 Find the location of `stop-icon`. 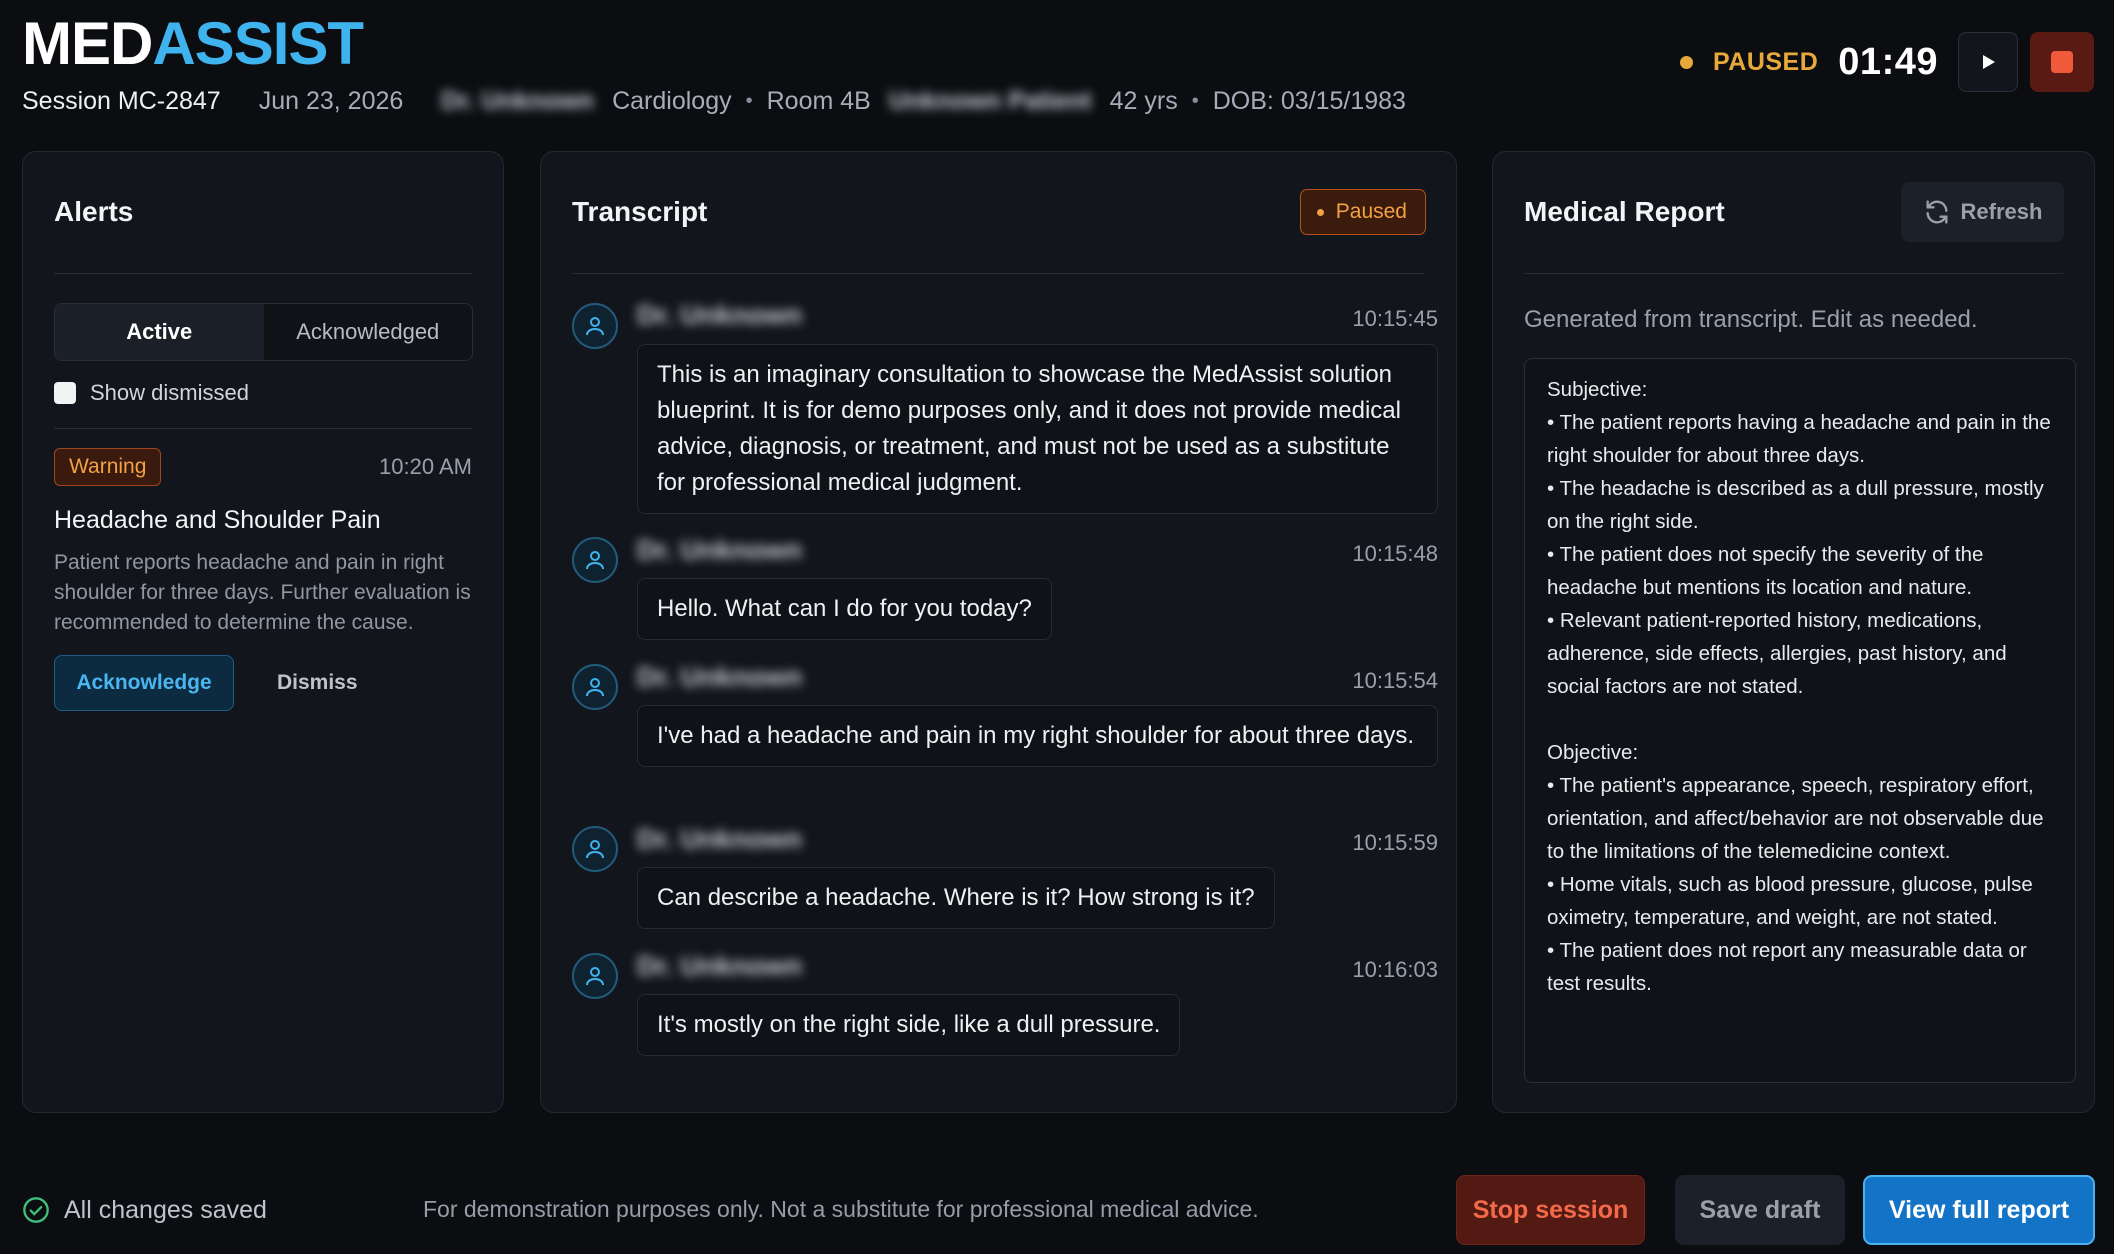

stop-icon is located at coordinates (2062, 62).